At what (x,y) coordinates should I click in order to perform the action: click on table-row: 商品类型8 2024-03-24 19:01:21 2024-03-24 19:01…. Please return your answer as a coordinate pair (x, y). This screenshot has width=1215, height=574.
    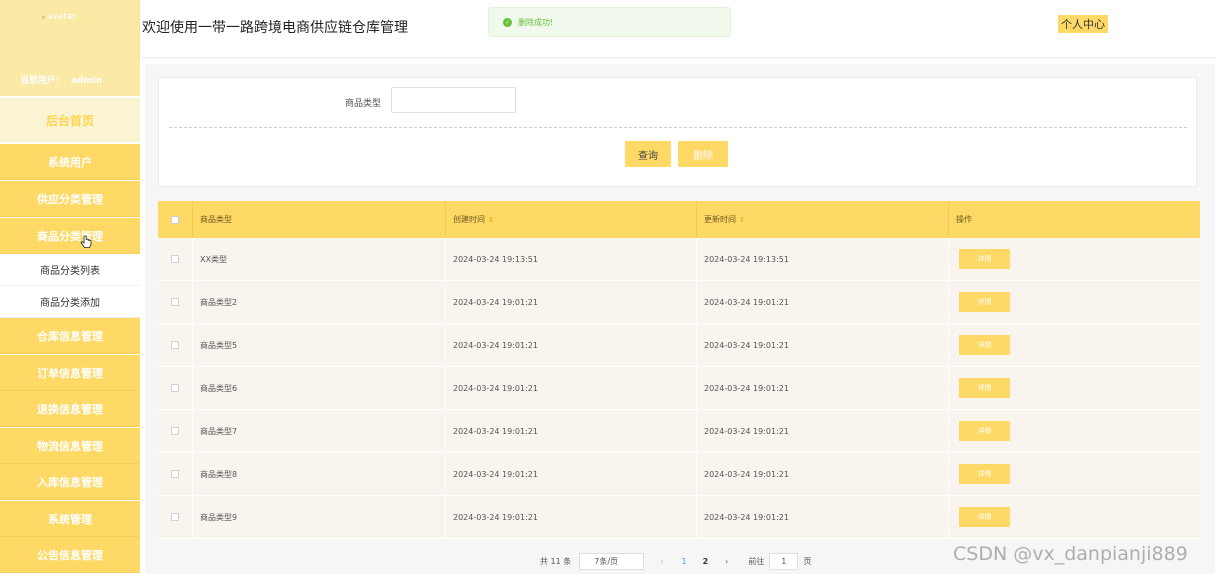
    Looking at the image, I should click on (679, 474).